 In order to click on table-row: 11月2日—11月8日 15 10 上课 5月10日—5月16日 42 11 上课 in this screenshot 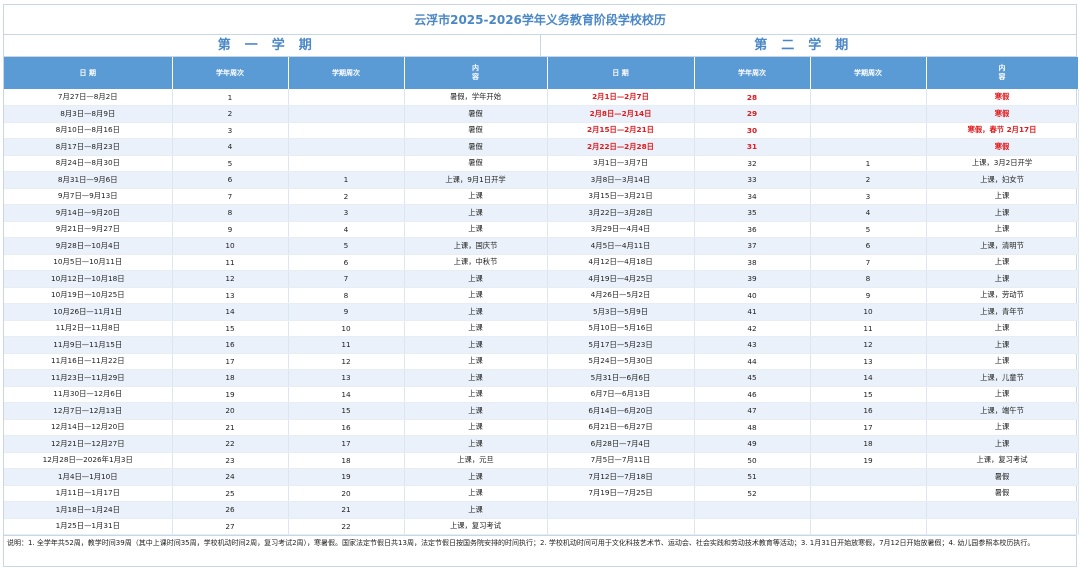, I will do `click(541, 328)`.